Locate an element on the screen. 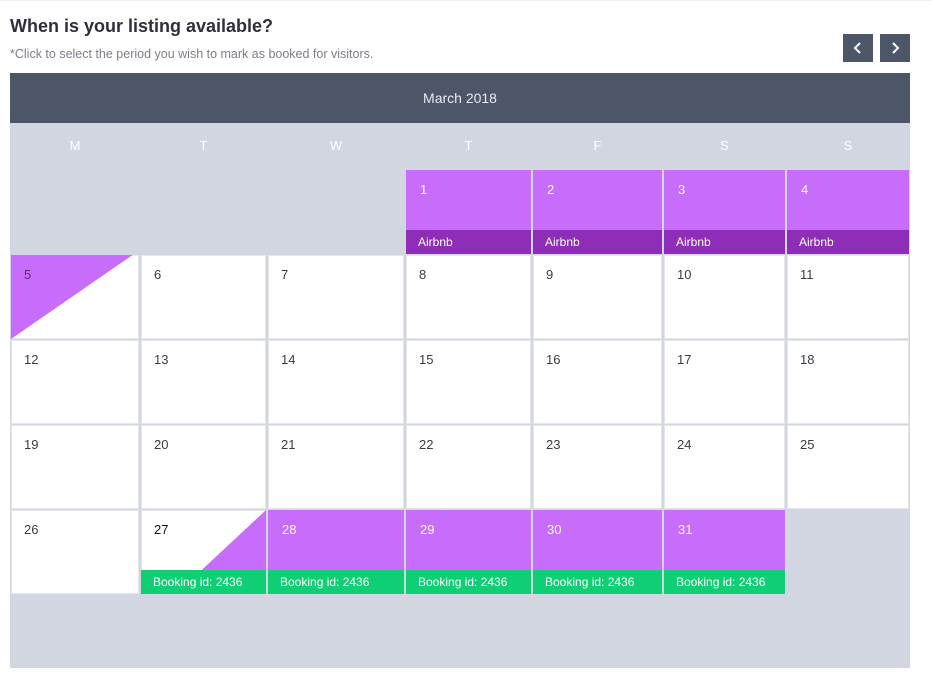 The height and width of the screenshot is (683, 932). calendar-day-27: 27 Booking id: 2436 is located at coordinates (203, 552).